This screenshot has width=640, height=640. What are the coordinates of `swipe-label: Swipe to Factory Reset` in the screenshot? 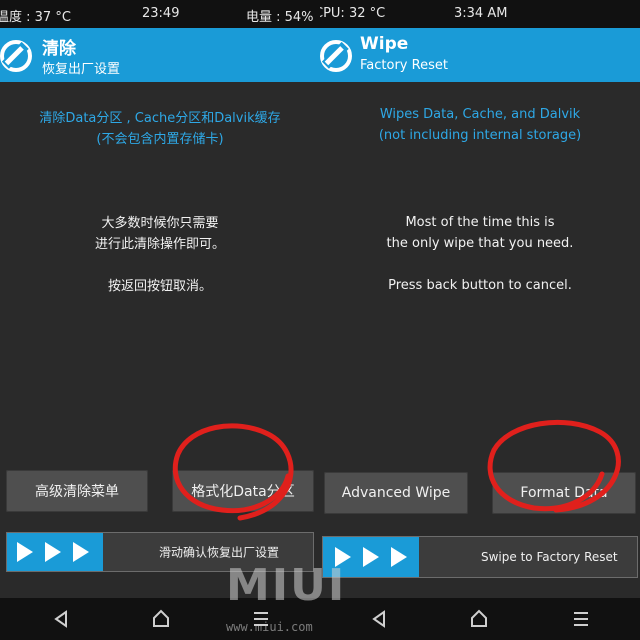 It's located at (549, 557).